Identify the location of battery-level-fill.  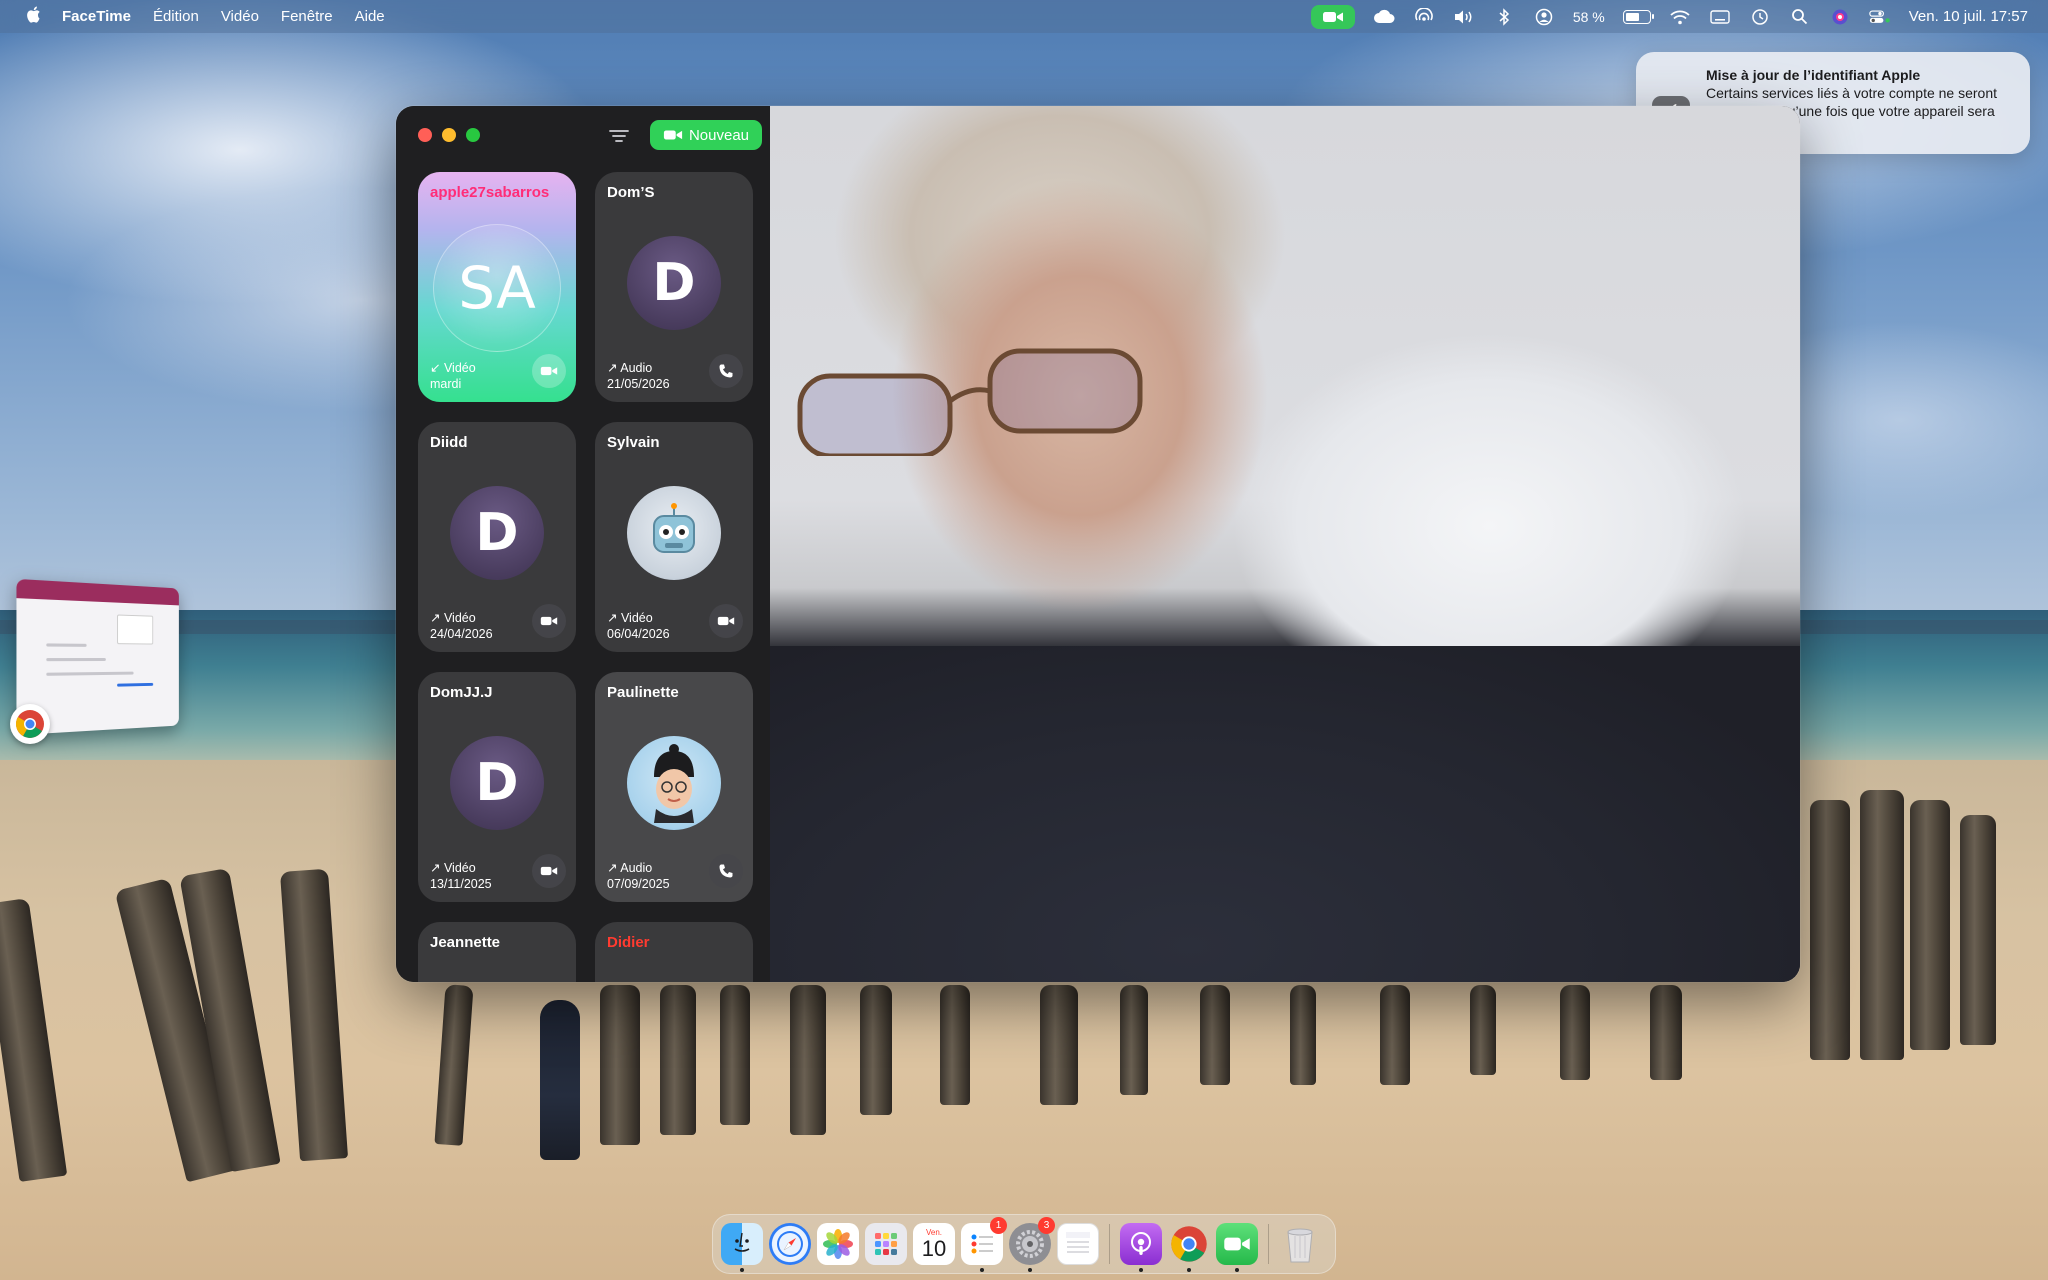
(1632, 16).